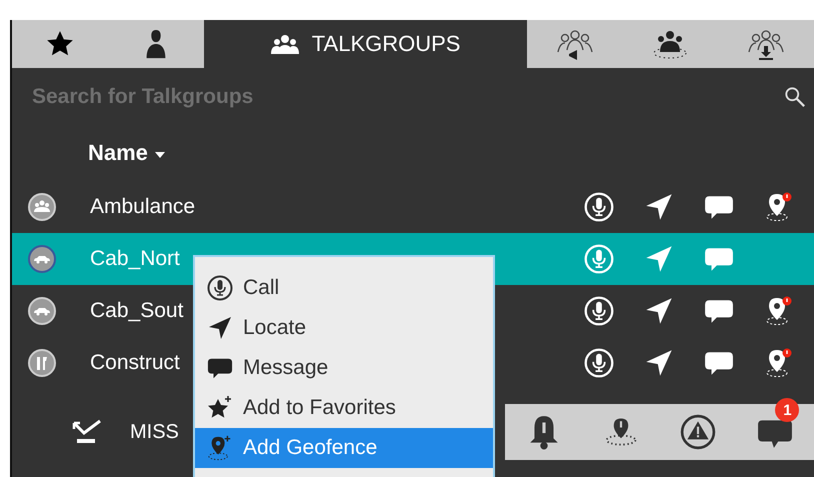 Image resolution: width=814 pixels, height=477 pixels. What do you see at coordinates (787, 410) in the screenshot?
I see `notification-badge: 1` at bounding box center [787, 410].